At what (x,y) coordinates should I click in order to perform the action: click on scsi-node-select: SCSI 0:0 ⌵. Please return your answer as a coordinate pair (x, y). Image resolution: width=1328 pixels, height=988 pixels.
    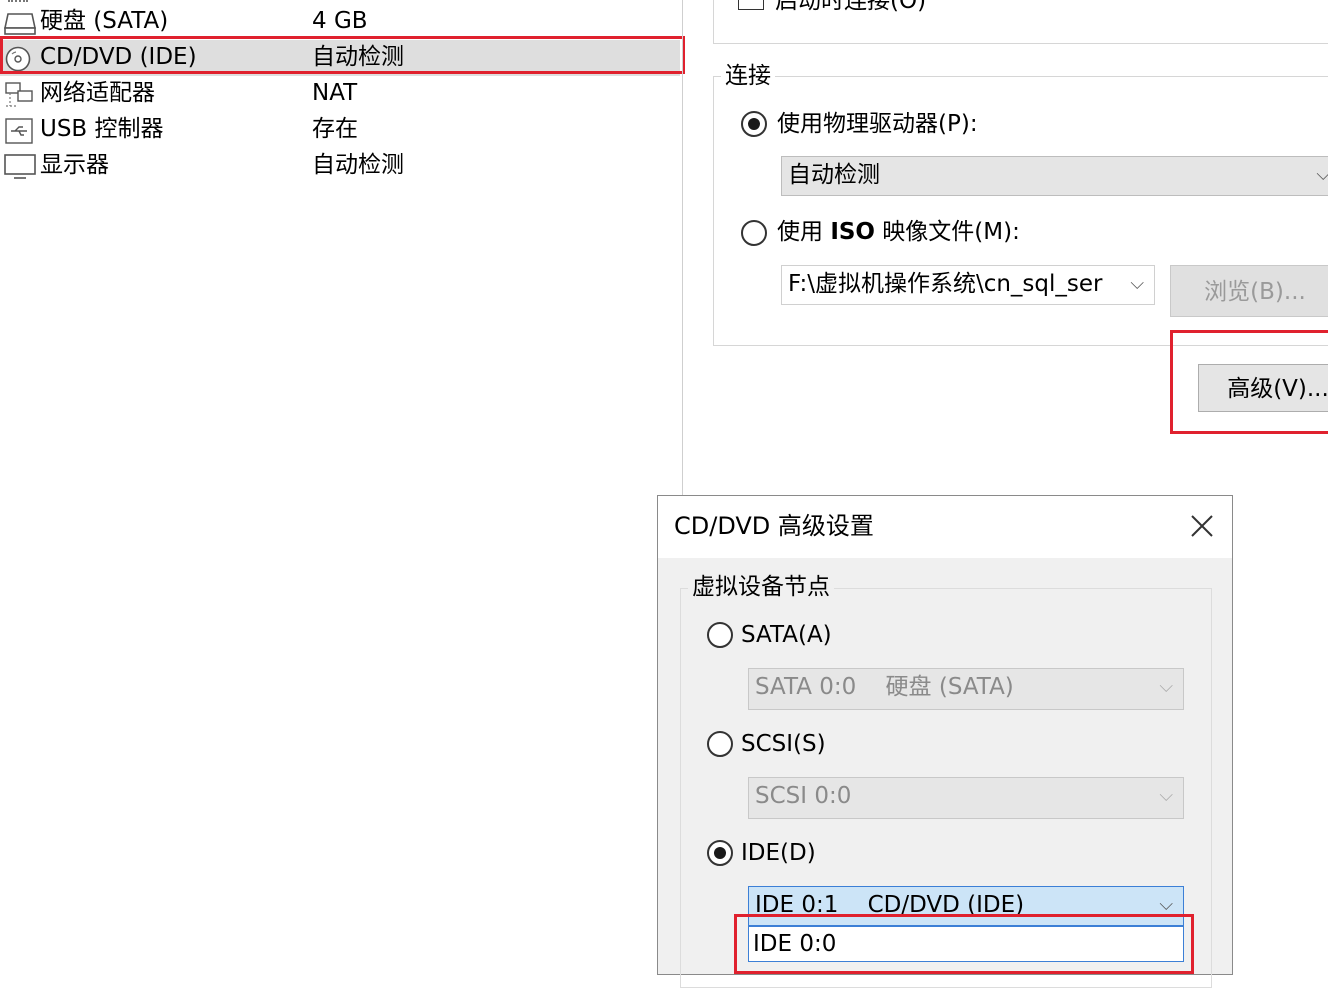
    Looking at the image, I should click on (966, 798).